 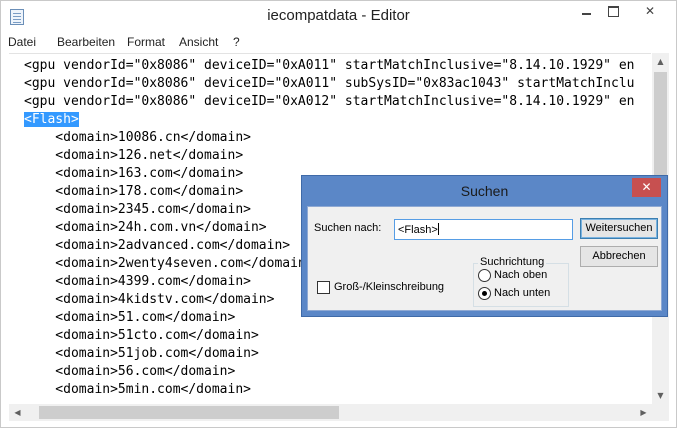 I want to click on line-text: <domain>178.com</domain>, so click(x=134, y=191).